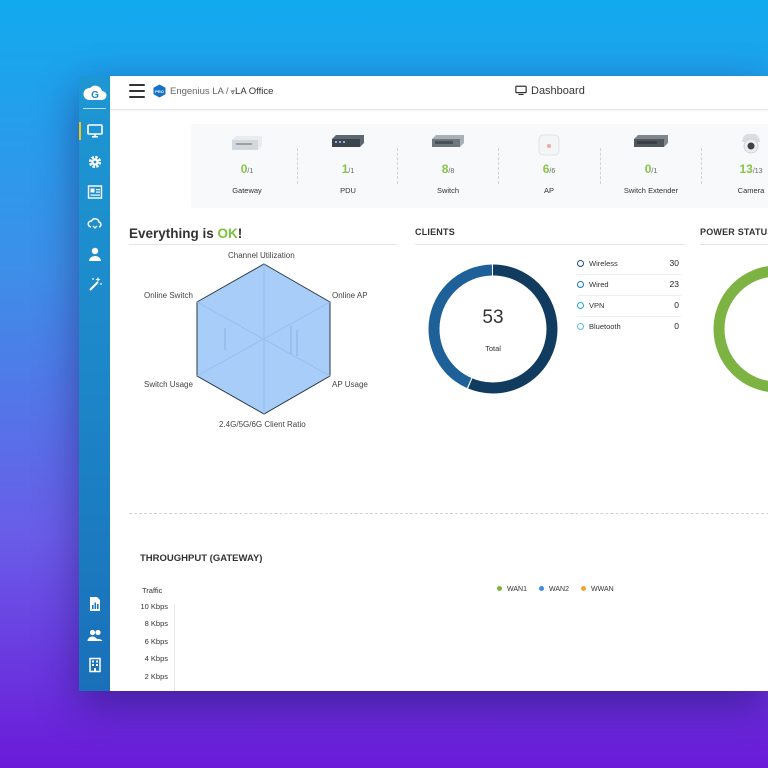  Describe the element at coordinates (605, 326) in the screenshot. I see `legend-name: Bluetooth` at that location.